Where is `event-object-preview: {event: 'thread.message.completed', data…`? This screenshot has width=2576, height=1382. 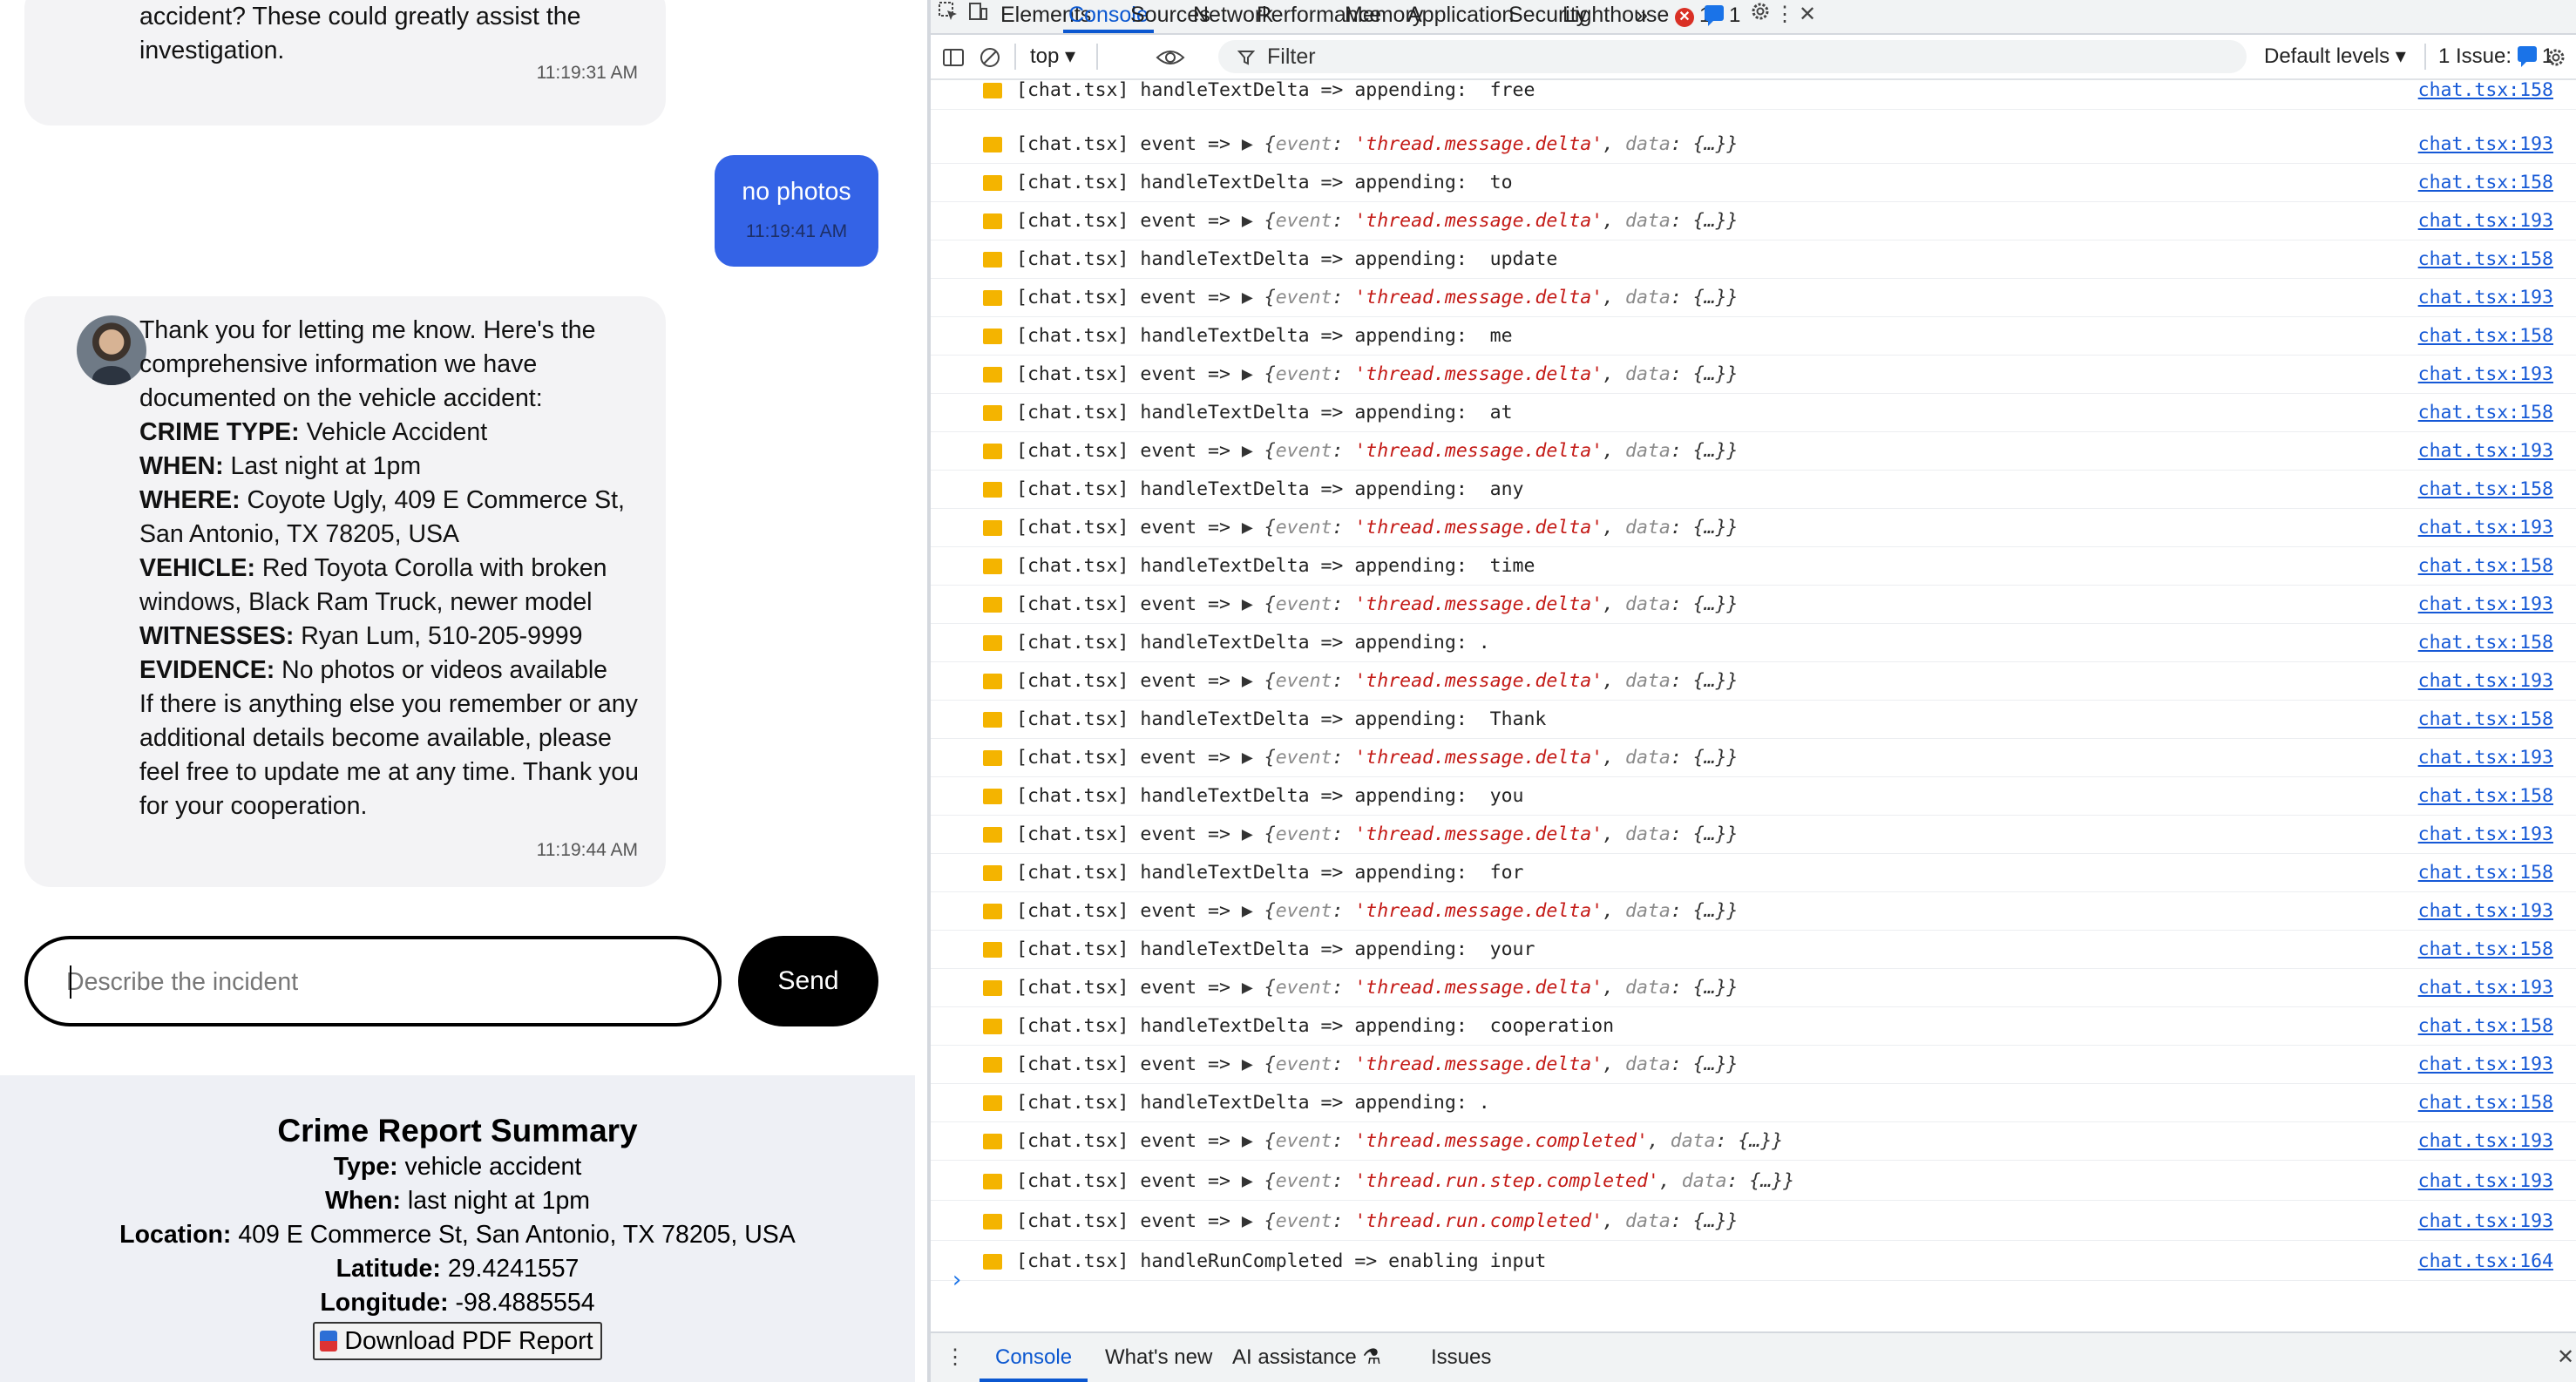 event-object-preview: {event: 'thread.message.completed', data… is located at coordinates (1523, 1141).